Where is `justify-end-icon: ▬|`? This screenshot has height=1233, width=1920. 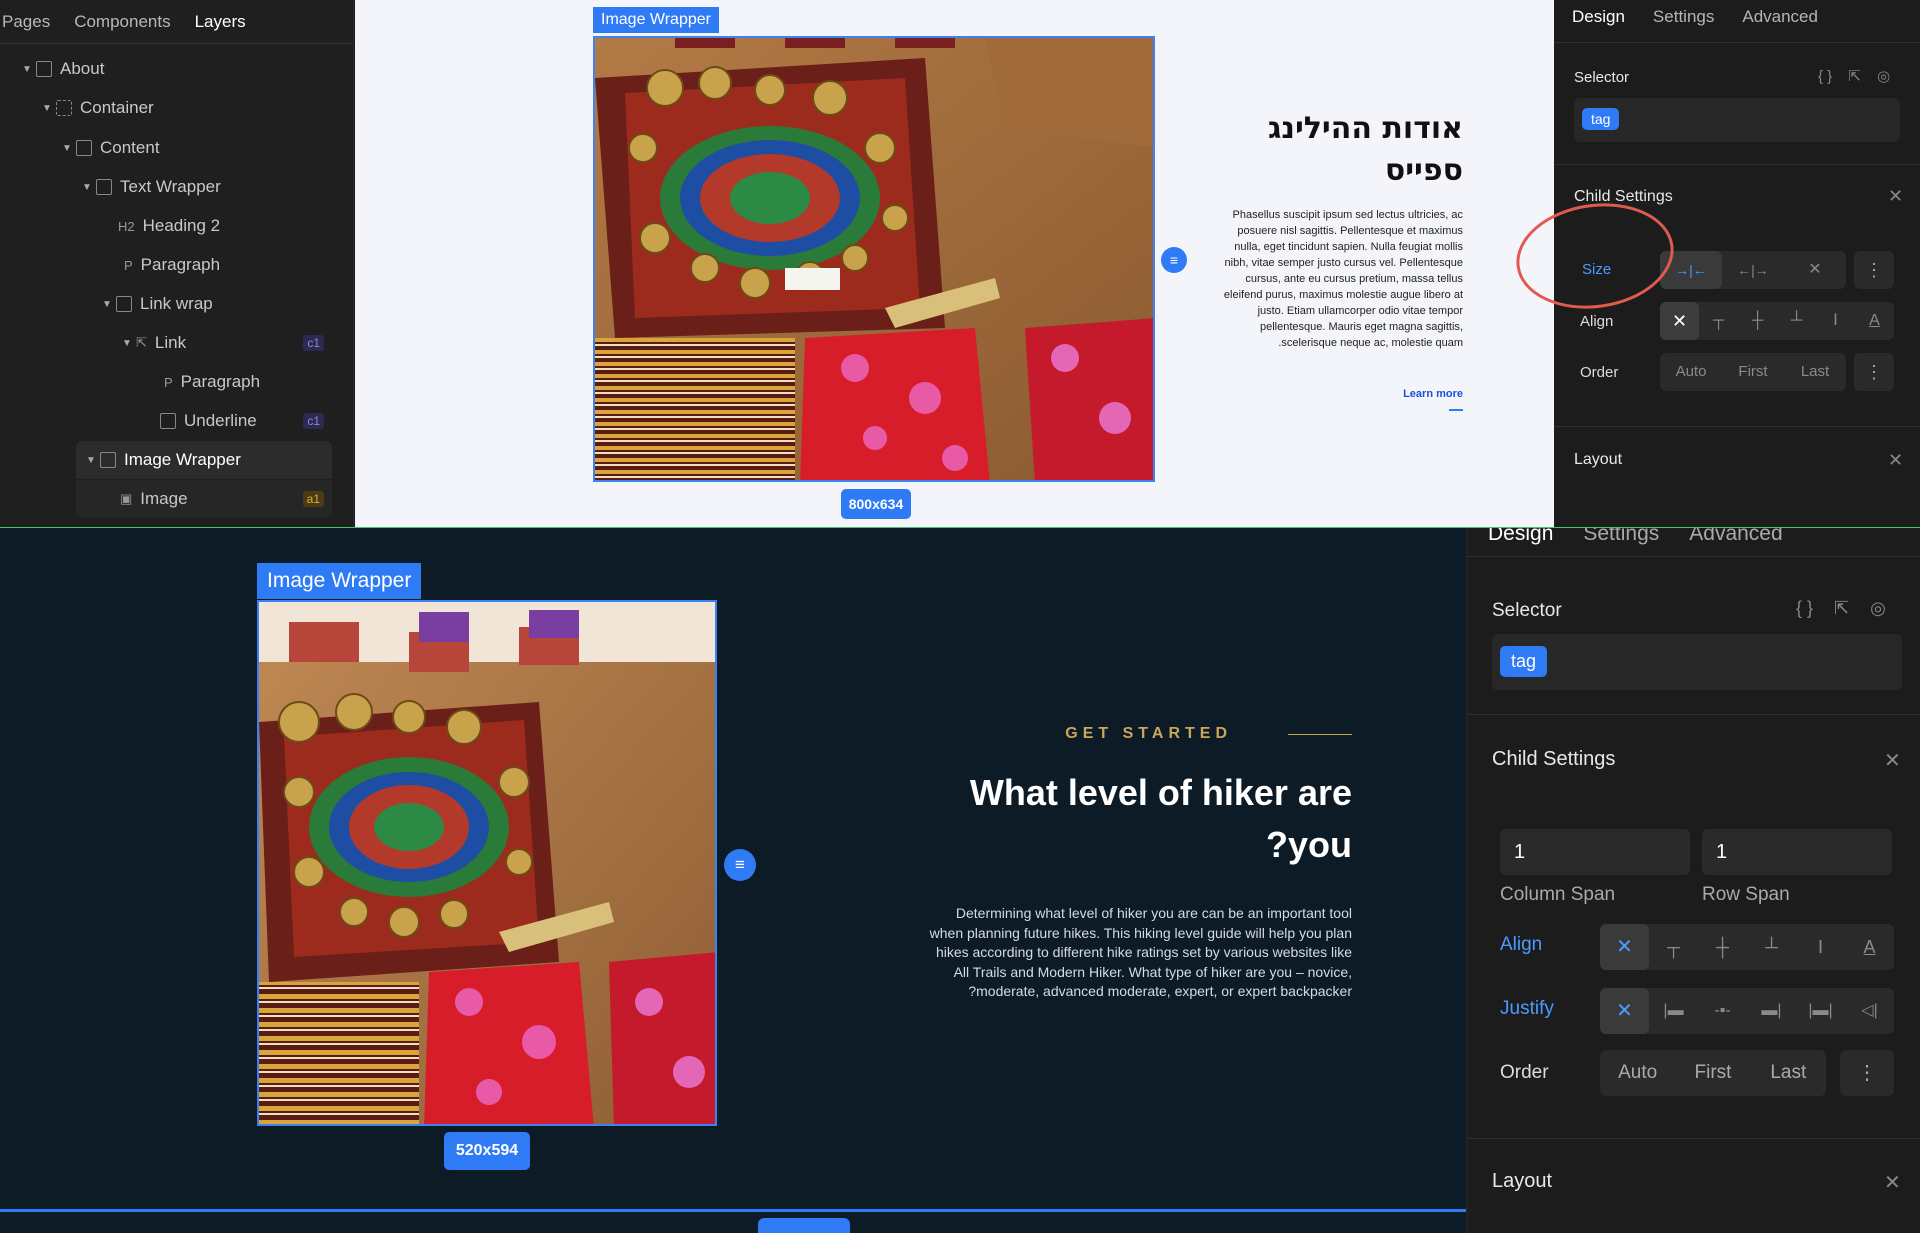
justify-end-icon: ▬| is located at coordinates (1771, 1011).